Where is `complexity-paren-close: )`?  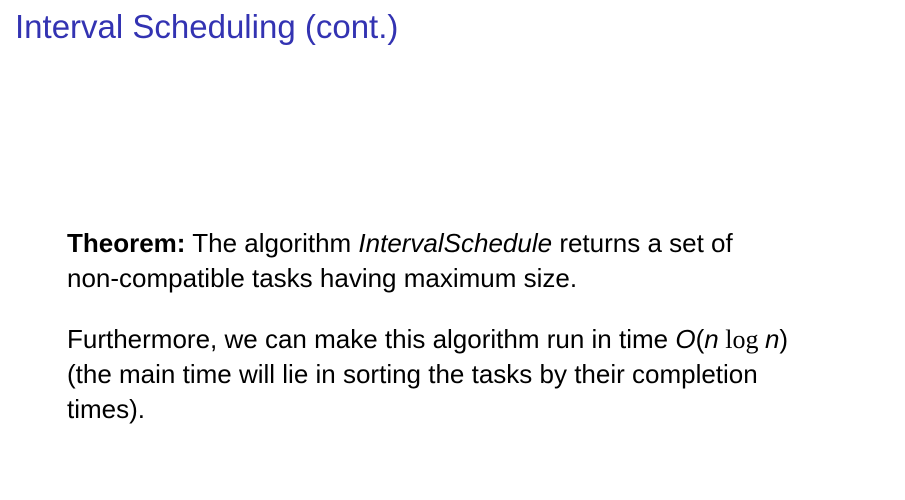 complexity-paren-close: ) is located at coordinates (784, 339).